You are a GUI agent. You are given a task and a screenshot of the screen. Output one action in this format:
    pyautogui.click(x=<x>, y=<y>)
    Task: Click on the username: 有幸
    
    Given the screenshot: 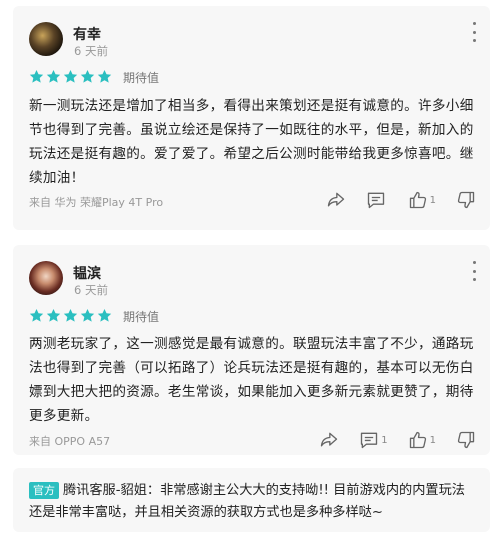 What is the action you would take?
    pyautogui.click(x=87, y=34)
    